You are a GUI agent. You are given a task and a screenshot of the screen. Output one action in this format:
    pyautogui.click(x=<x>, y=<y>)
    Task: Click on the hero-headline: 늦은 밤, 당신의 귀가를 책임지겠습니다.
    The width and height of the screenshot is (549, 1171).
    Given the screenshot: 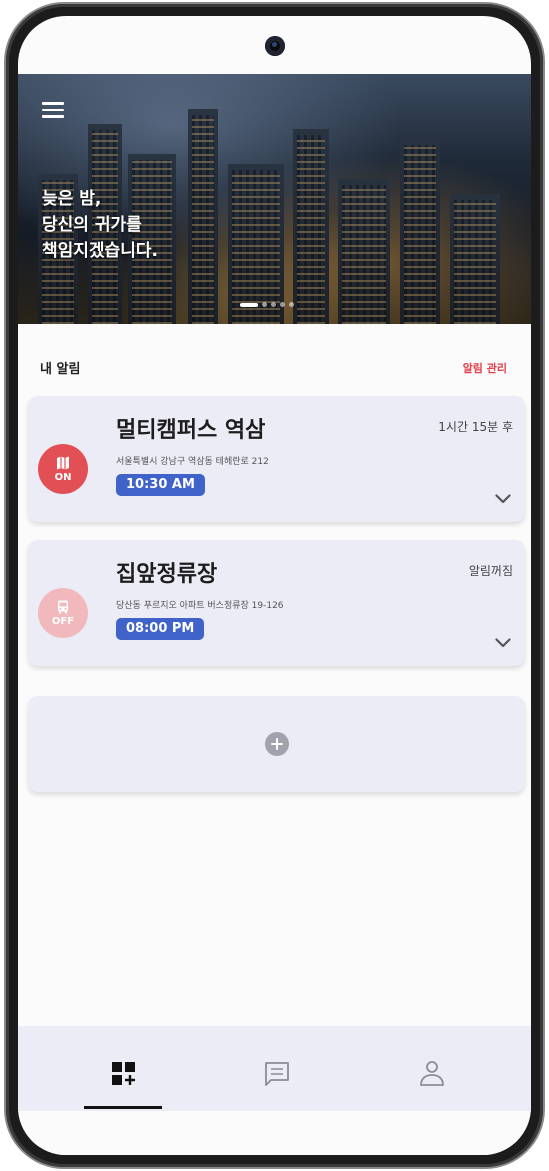 What is the action you would take?
    pyautogui.click(x=100, y=225)
    